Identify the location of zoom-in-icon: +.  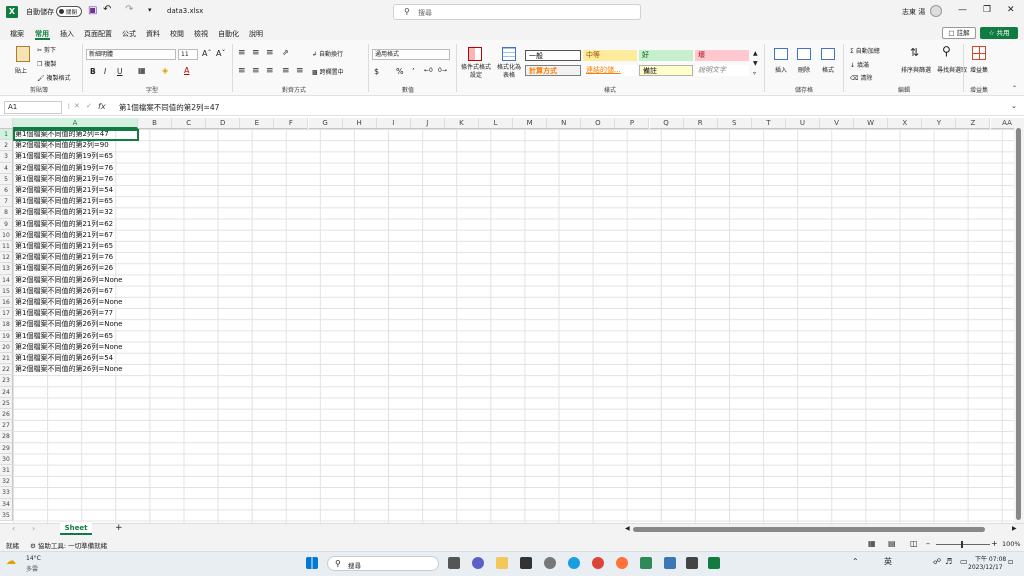
(994, 543).